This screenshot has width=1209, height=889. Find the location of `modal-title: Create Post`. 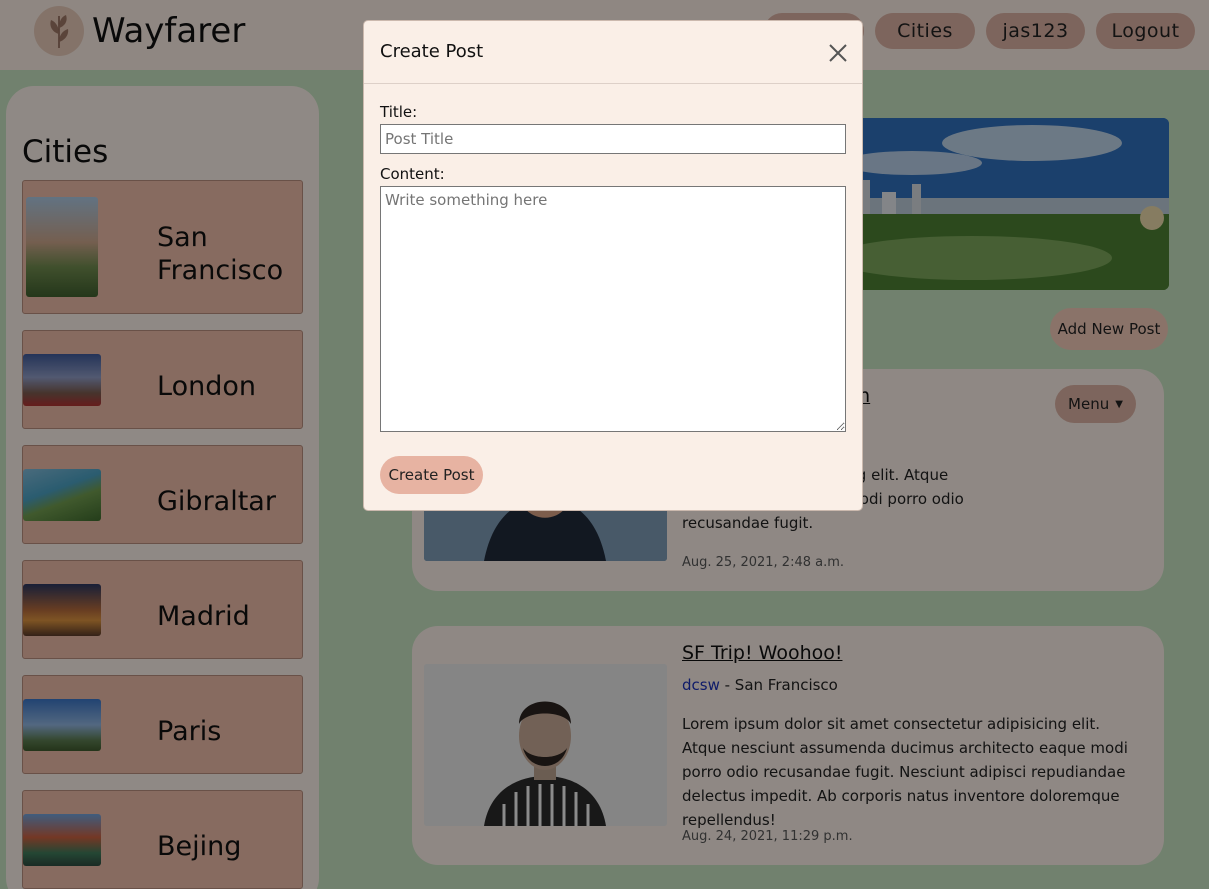

modal-title: Create Post is located at coordinates (432, 51).